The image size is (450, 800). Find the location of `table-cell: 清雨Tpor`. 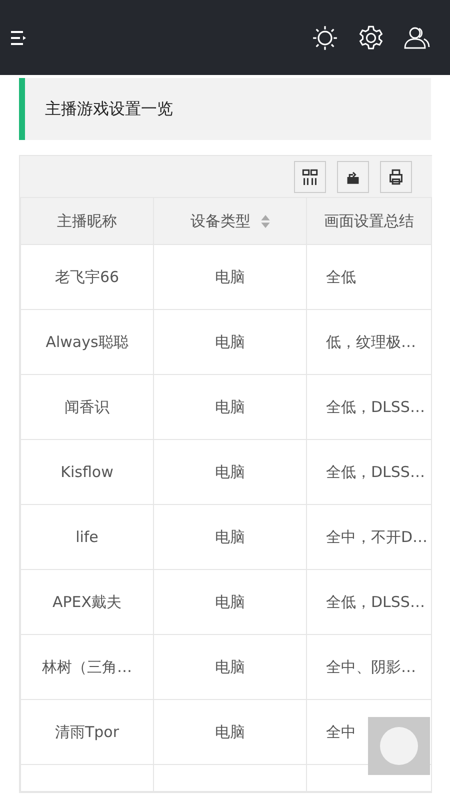

table-cell: 清雨Tpor is located at coordinates (87, 732).